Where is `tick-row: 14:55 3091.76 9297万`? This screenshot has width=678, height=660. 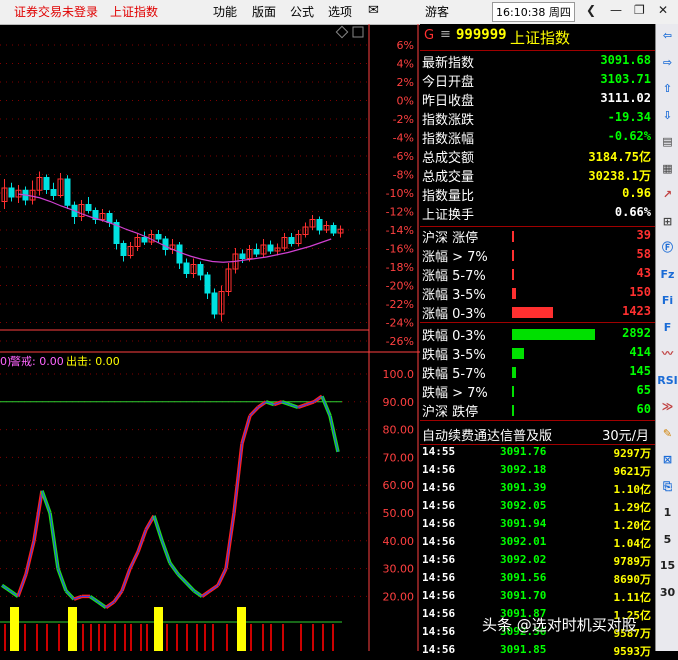 tick-row: 14:55 3091.76 9297万 is located at coordinates (537, 453).